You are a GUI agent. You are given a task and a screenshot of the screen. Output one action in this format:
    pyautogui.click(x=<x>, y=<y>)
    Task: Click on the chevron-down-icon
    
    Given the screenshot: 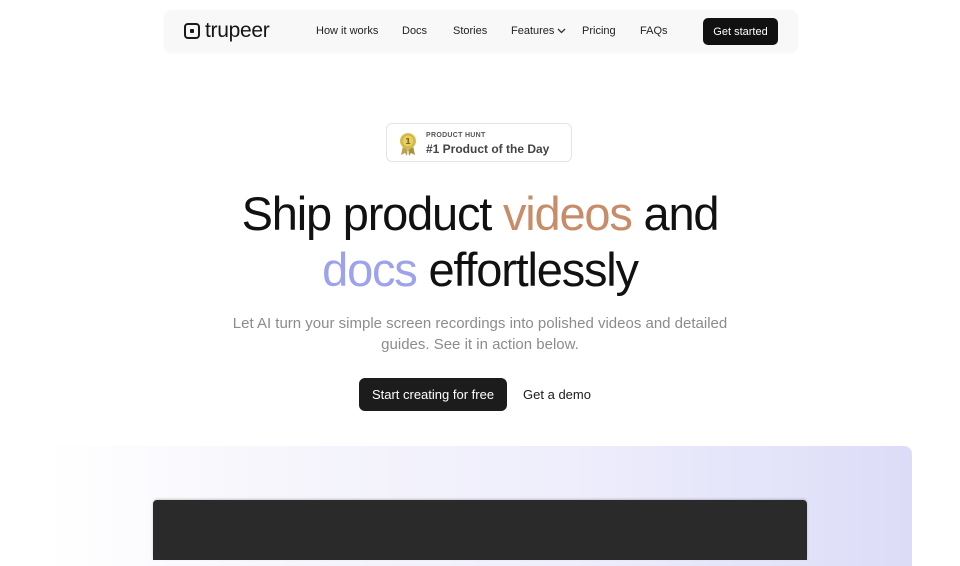 What is the action you would take?
    pyautogui.click(x=561, y=31)
    